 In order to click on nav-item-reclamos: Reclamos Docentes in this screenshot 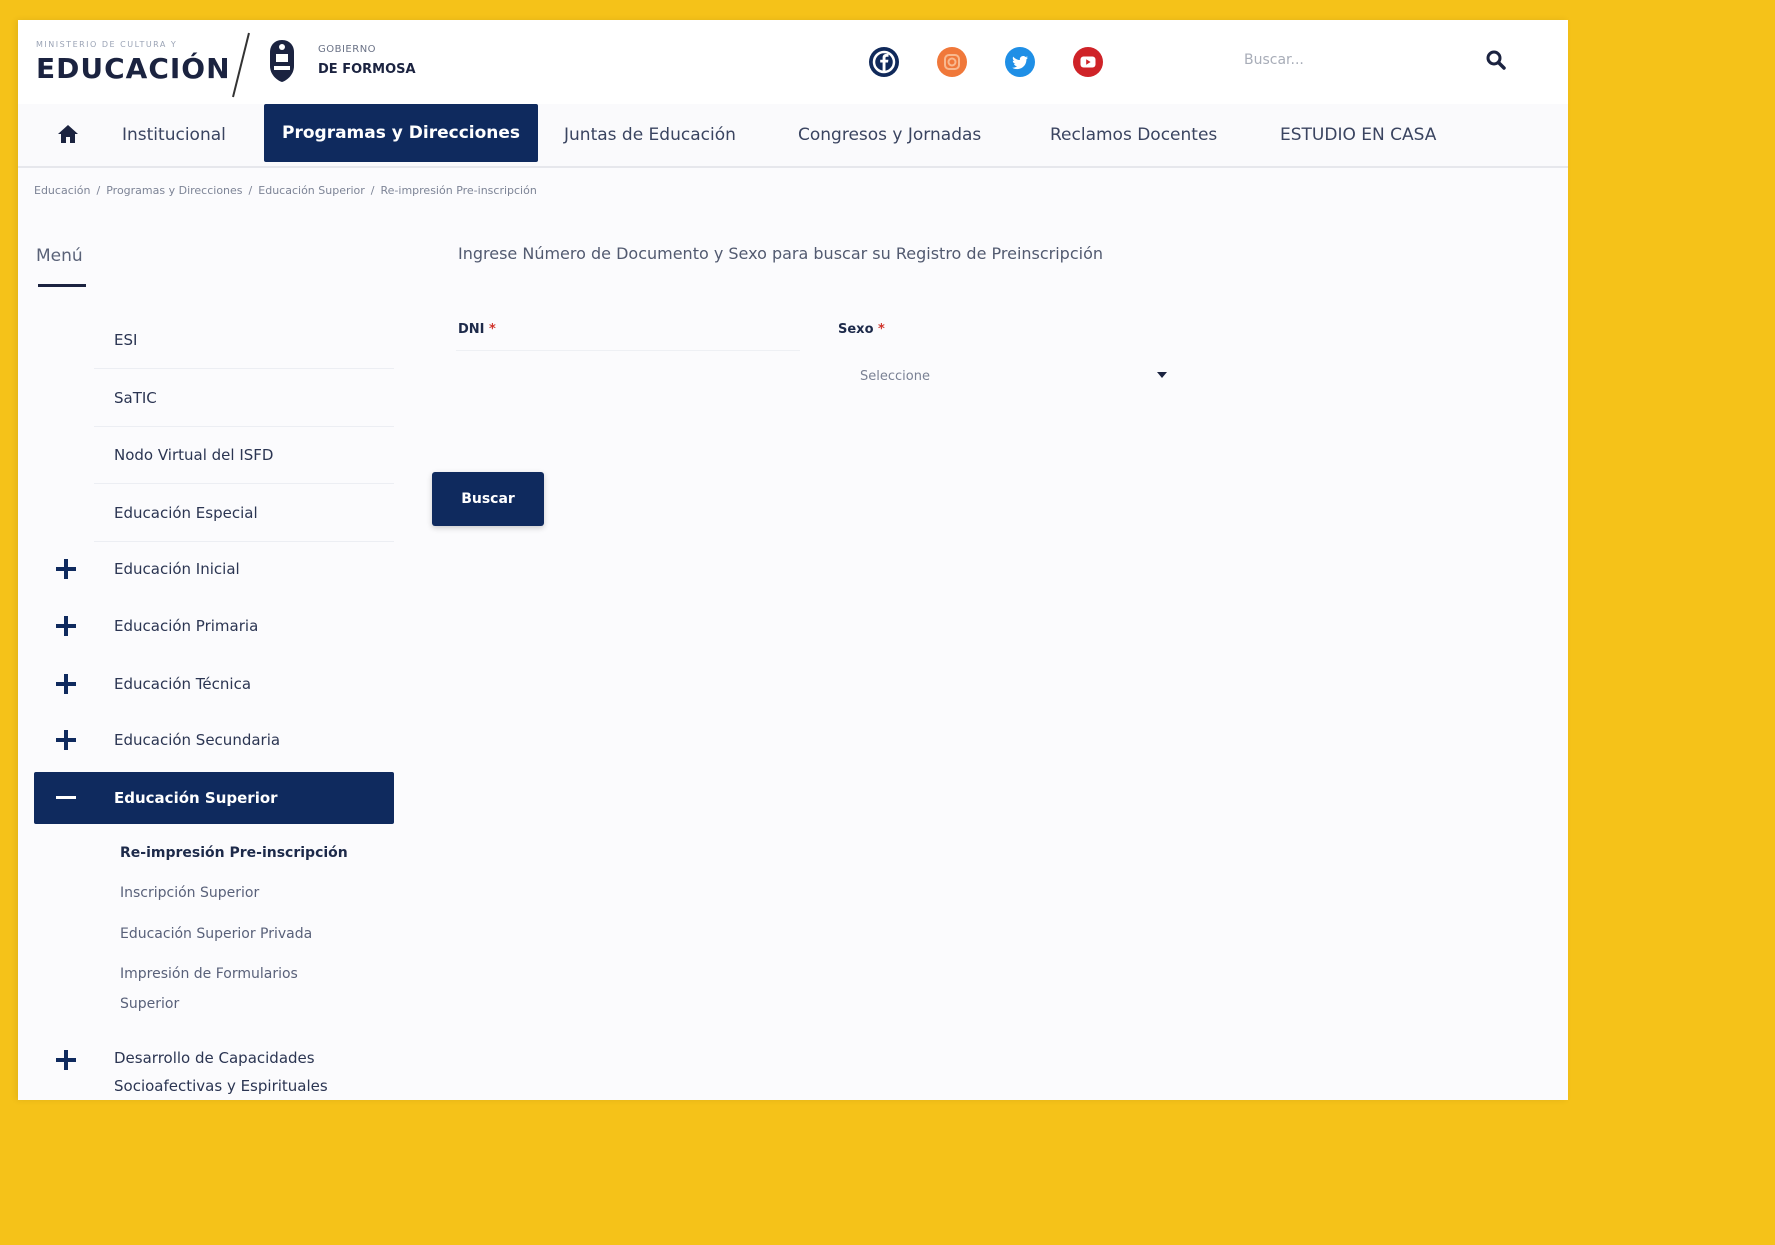, I will do `click(1133, 135)`.